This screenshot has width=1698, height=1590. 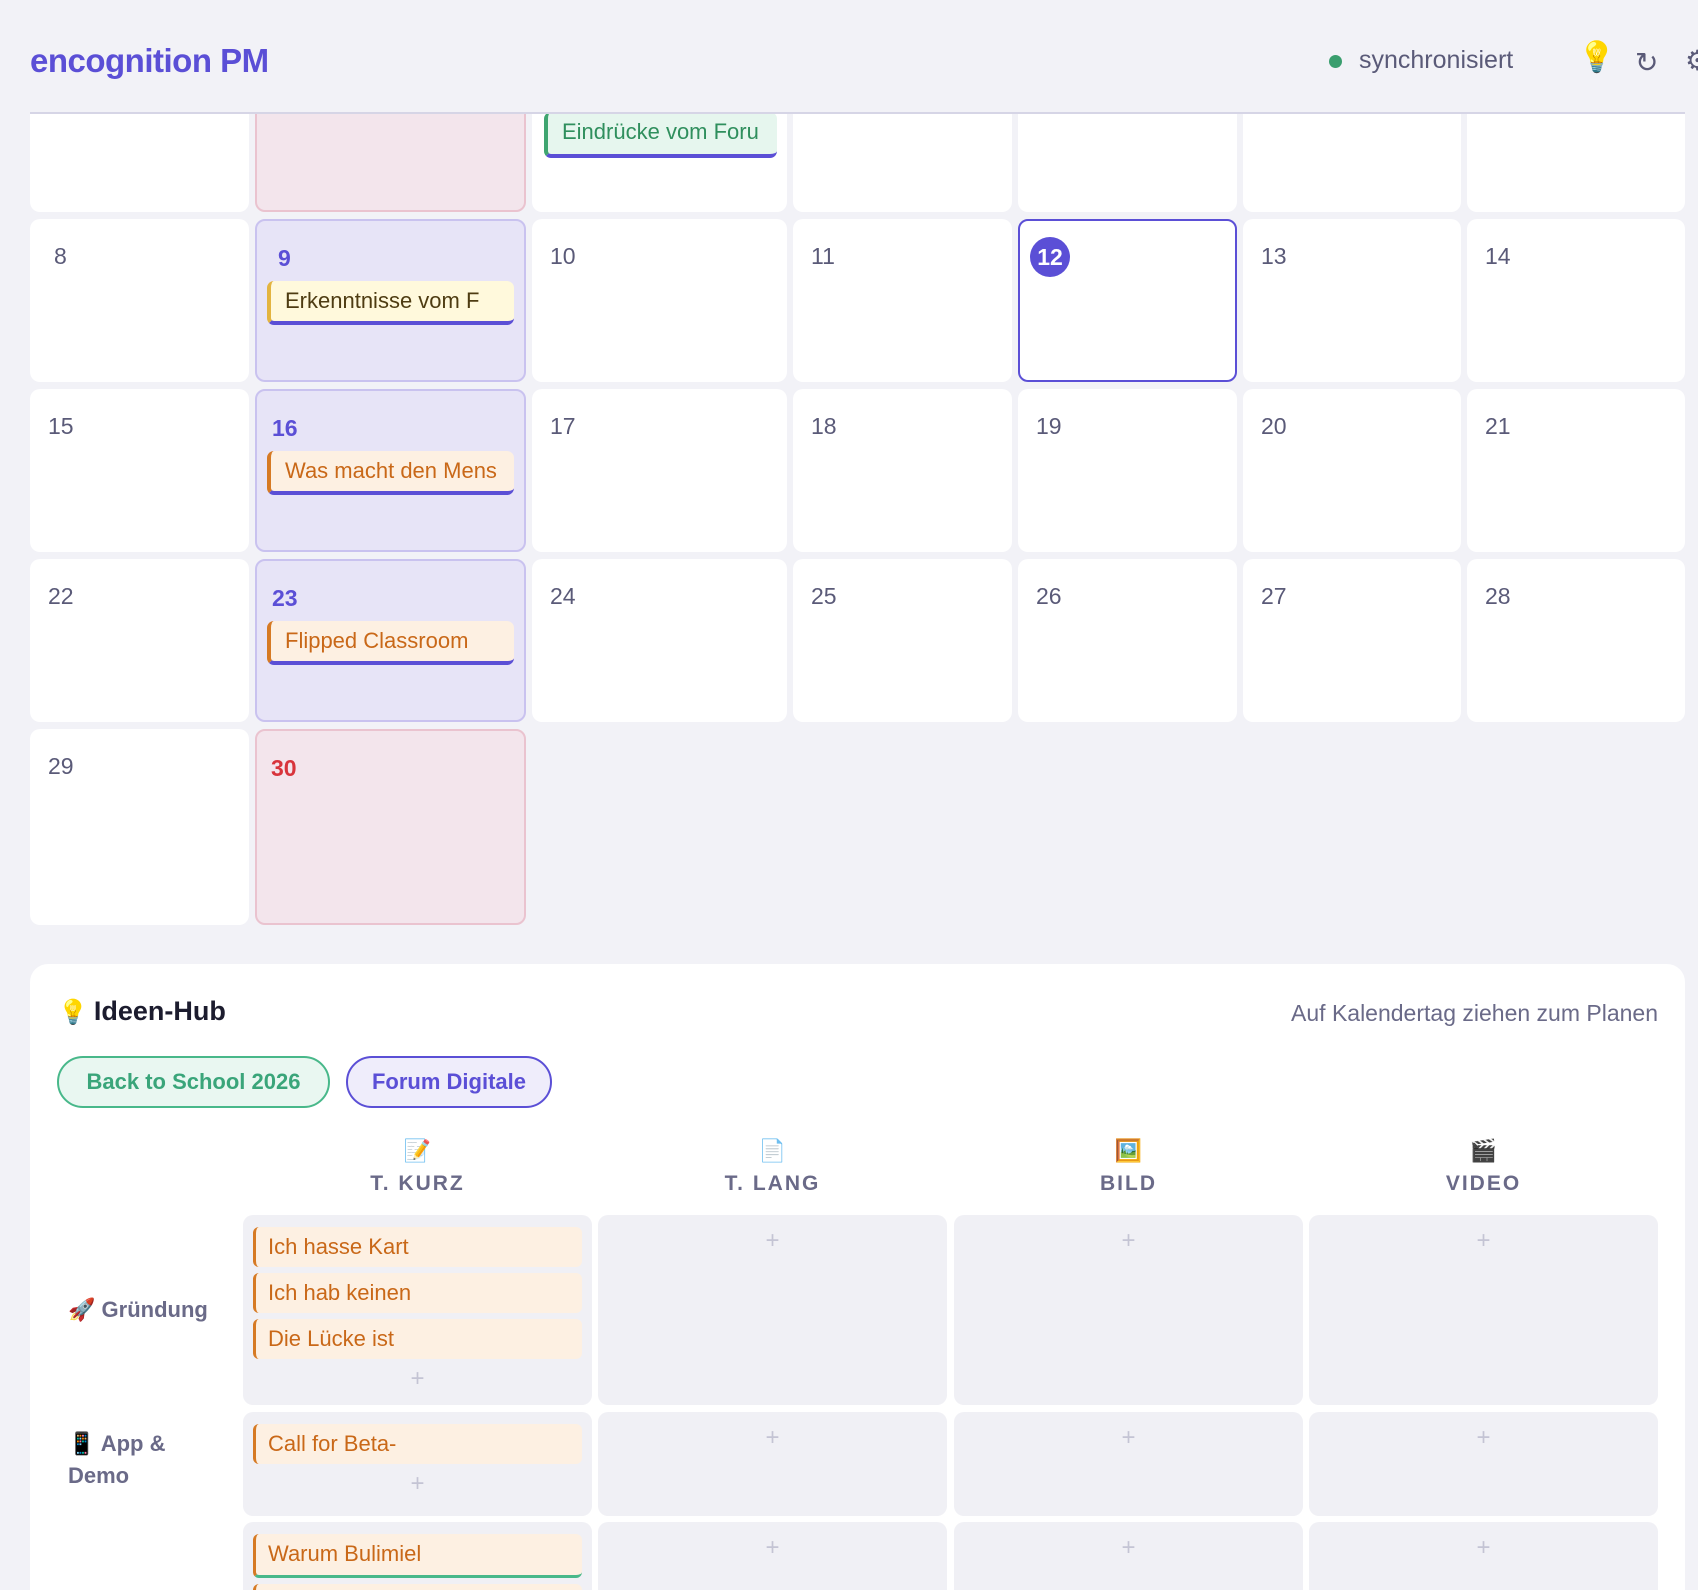 What do you see at coordinates (139, 827) in the screenshot?
I see `calendar-day-cell: 29` at bounding box center [139, 827].